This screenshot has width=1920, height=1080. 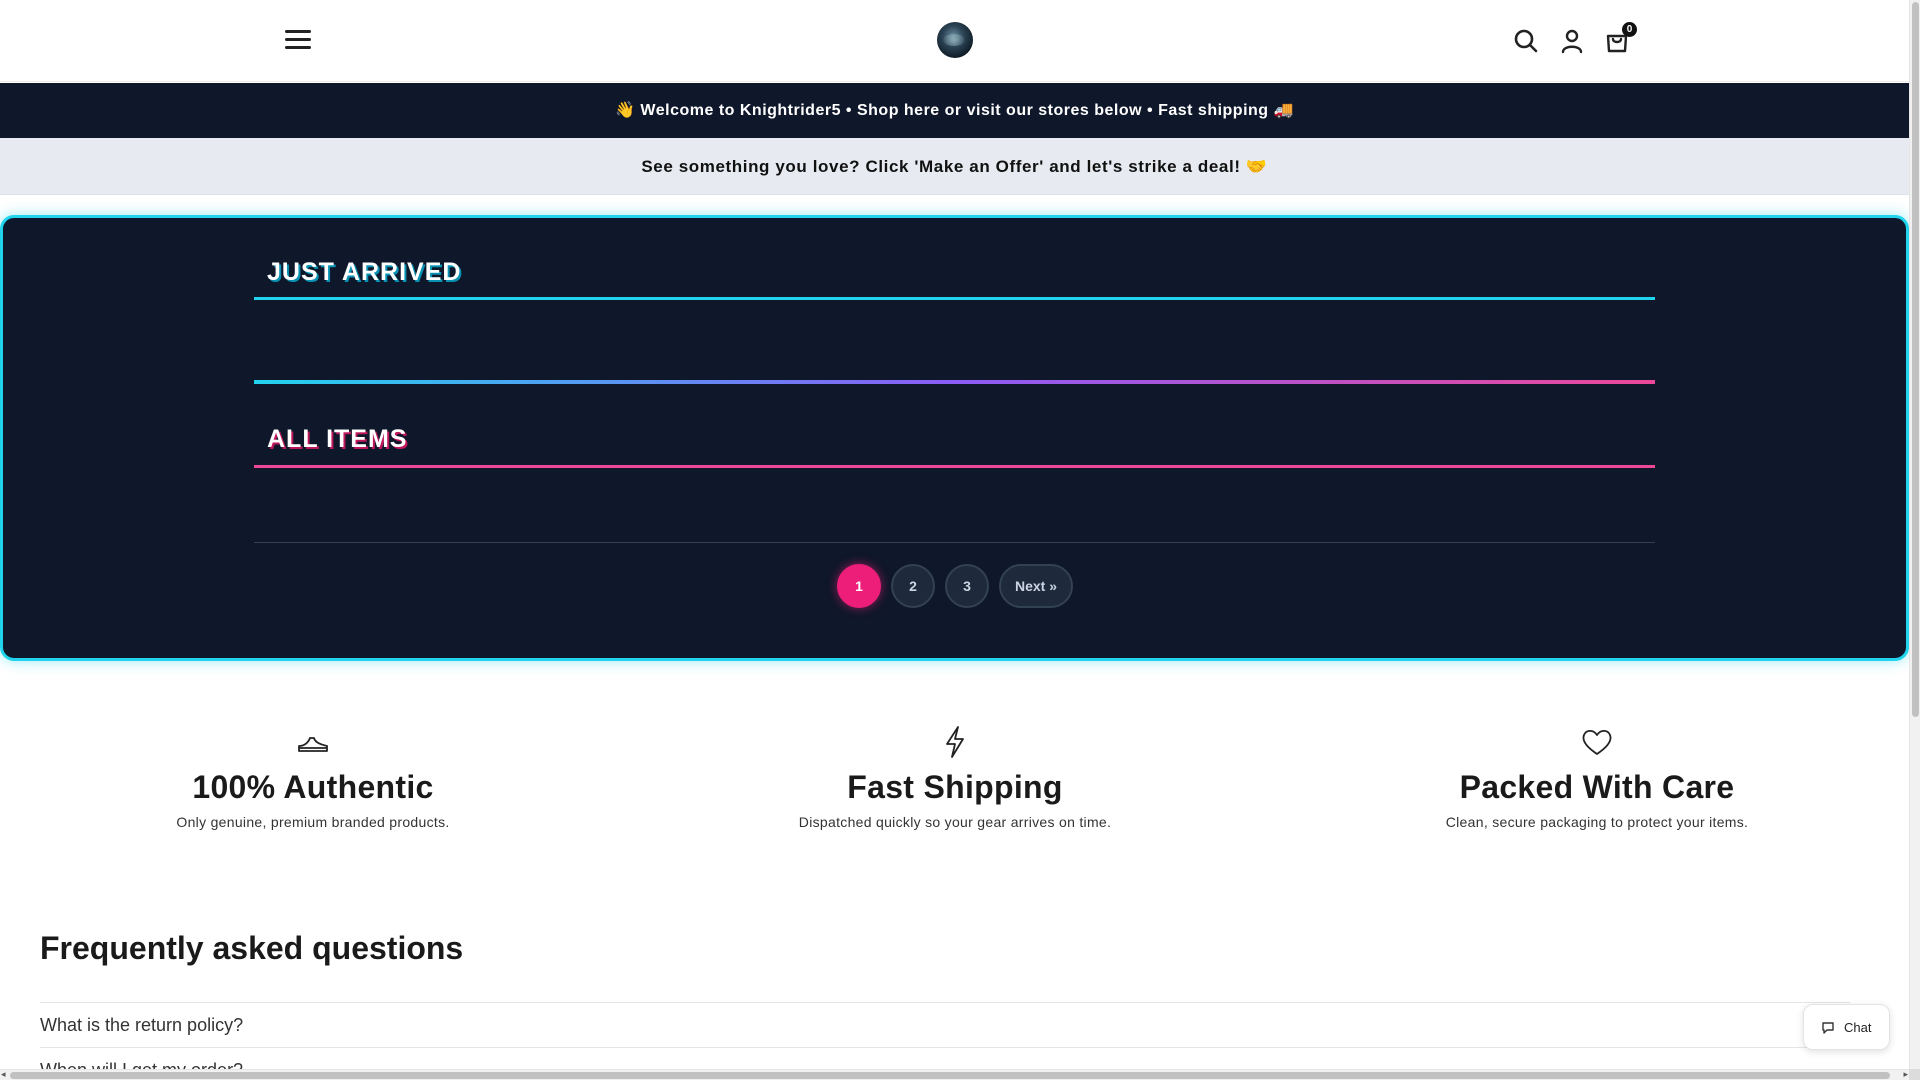 I want to click on menu-button, so click(x=298, y=41).